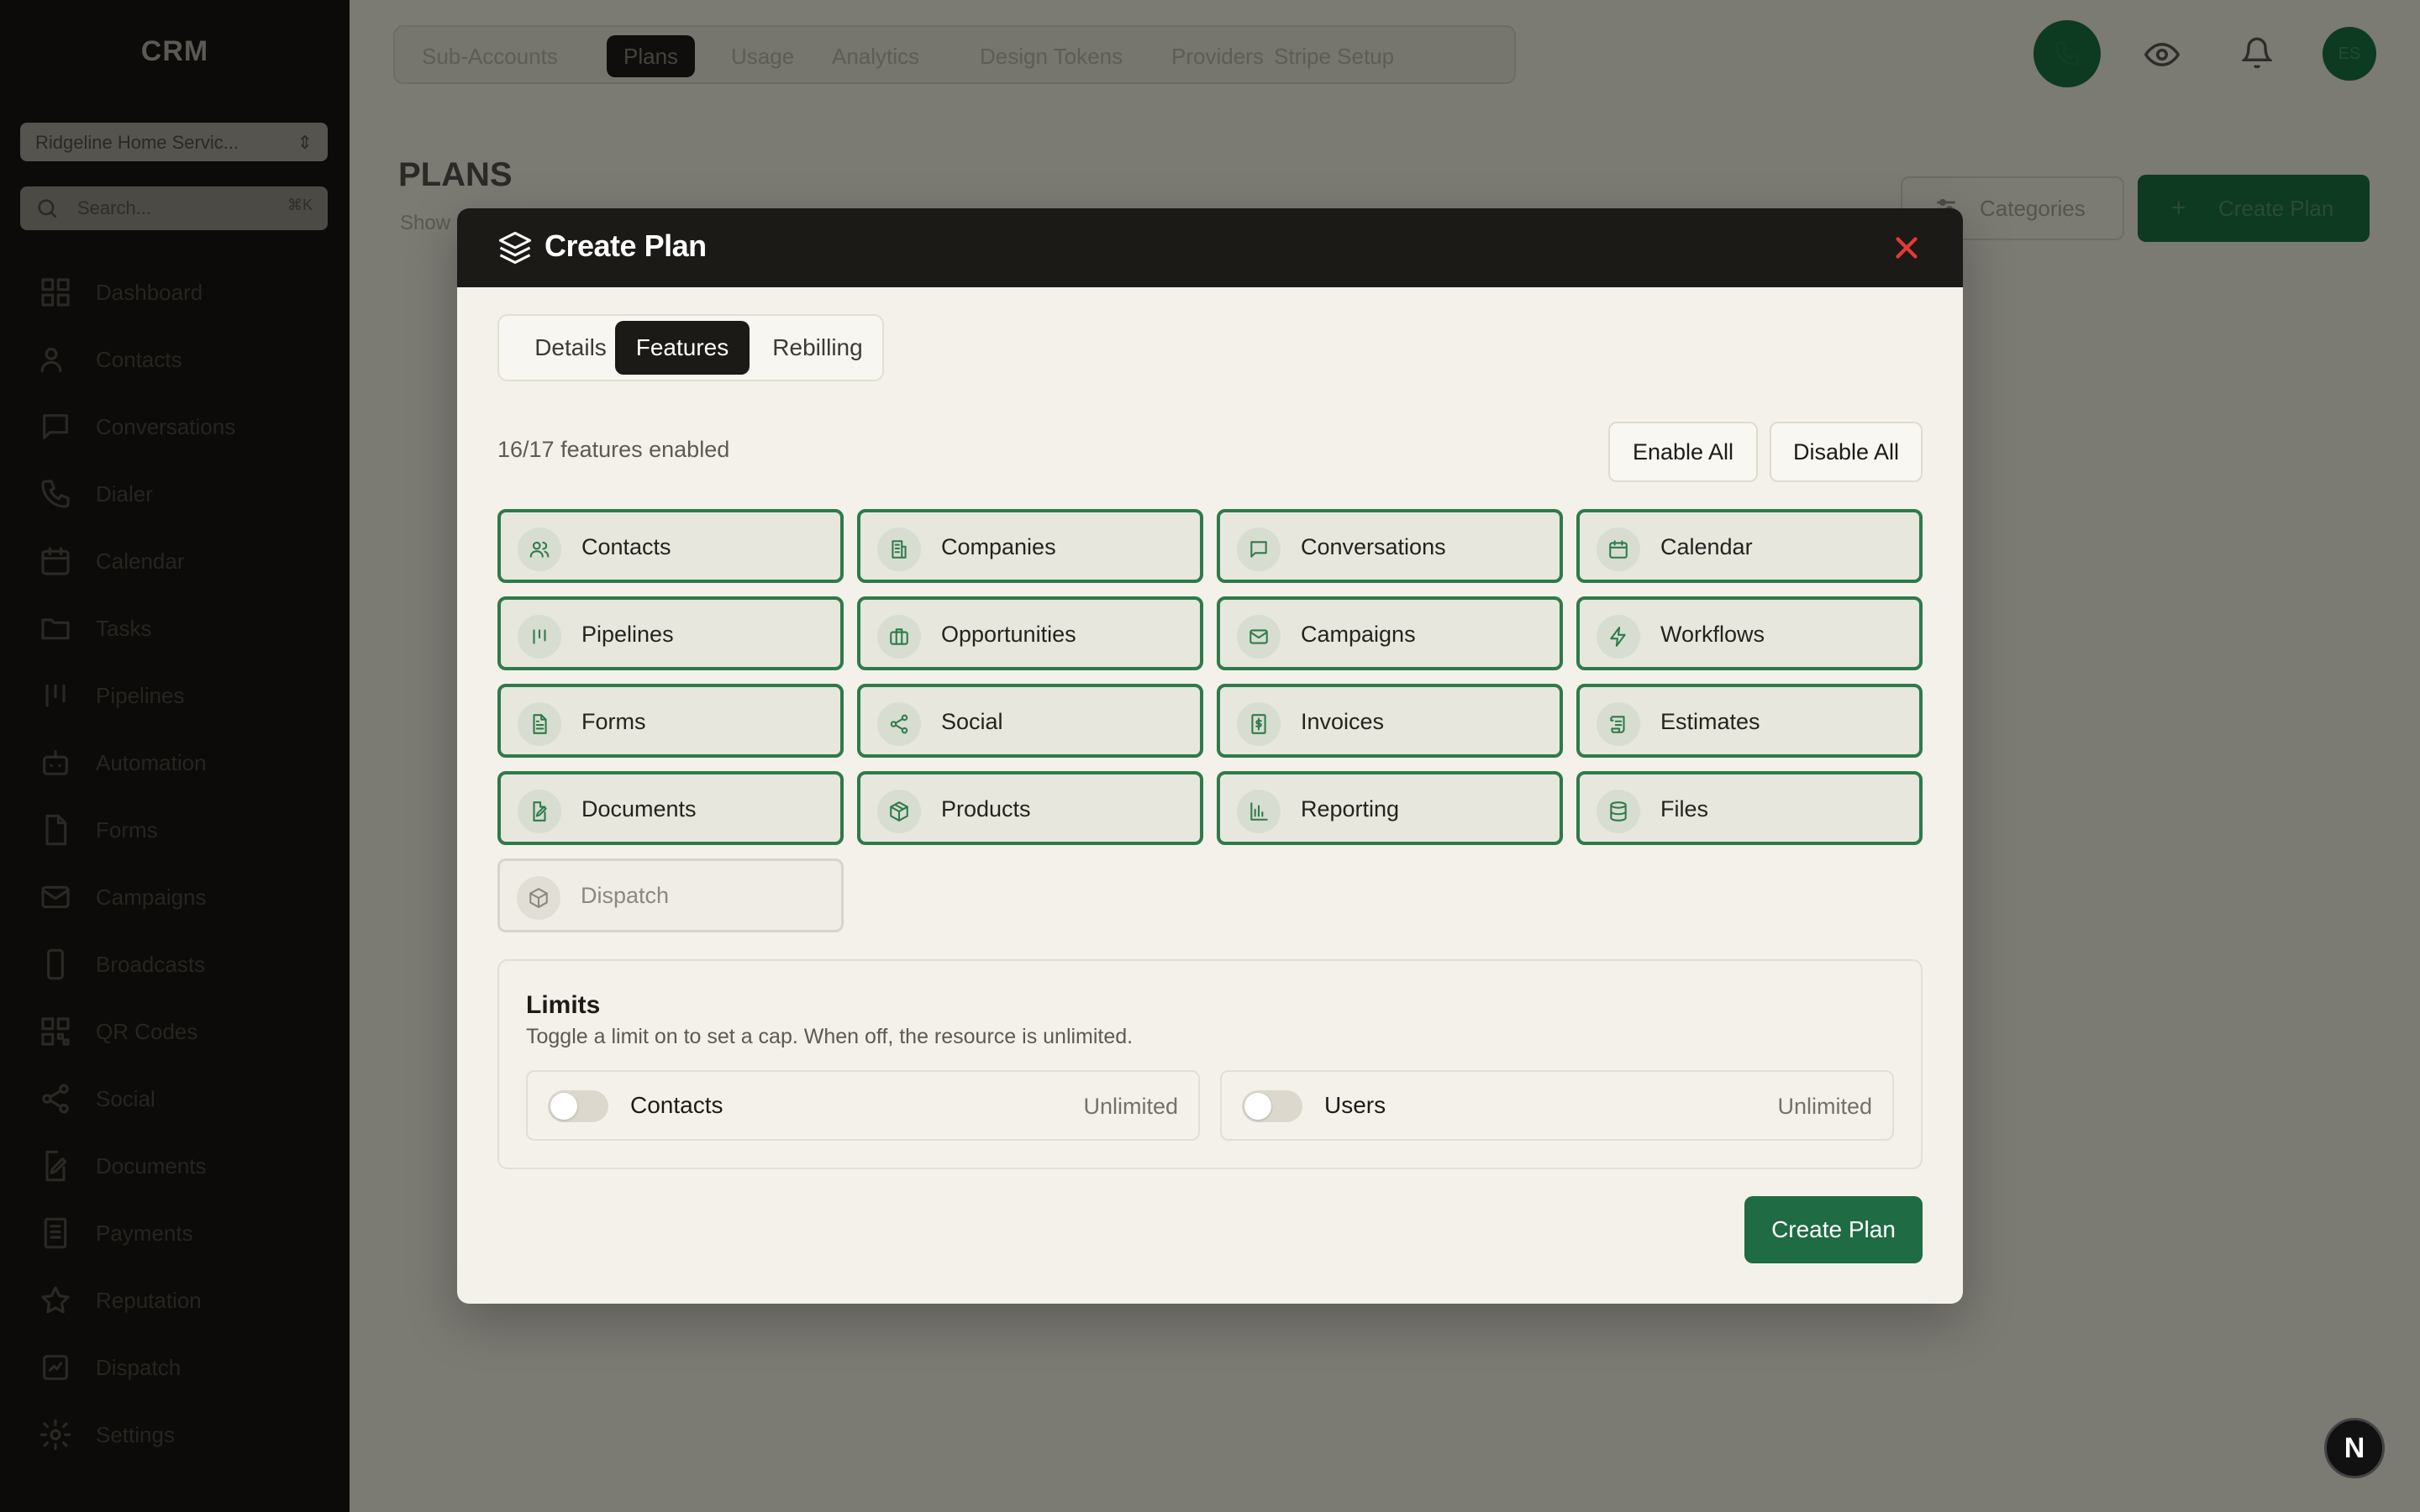 The width and height of the screenshot is (2420, 1512). Describe the element at coordinates (137, 561) in the screenshot. I see `sidebar-item-calendar: Calendar` at that location.